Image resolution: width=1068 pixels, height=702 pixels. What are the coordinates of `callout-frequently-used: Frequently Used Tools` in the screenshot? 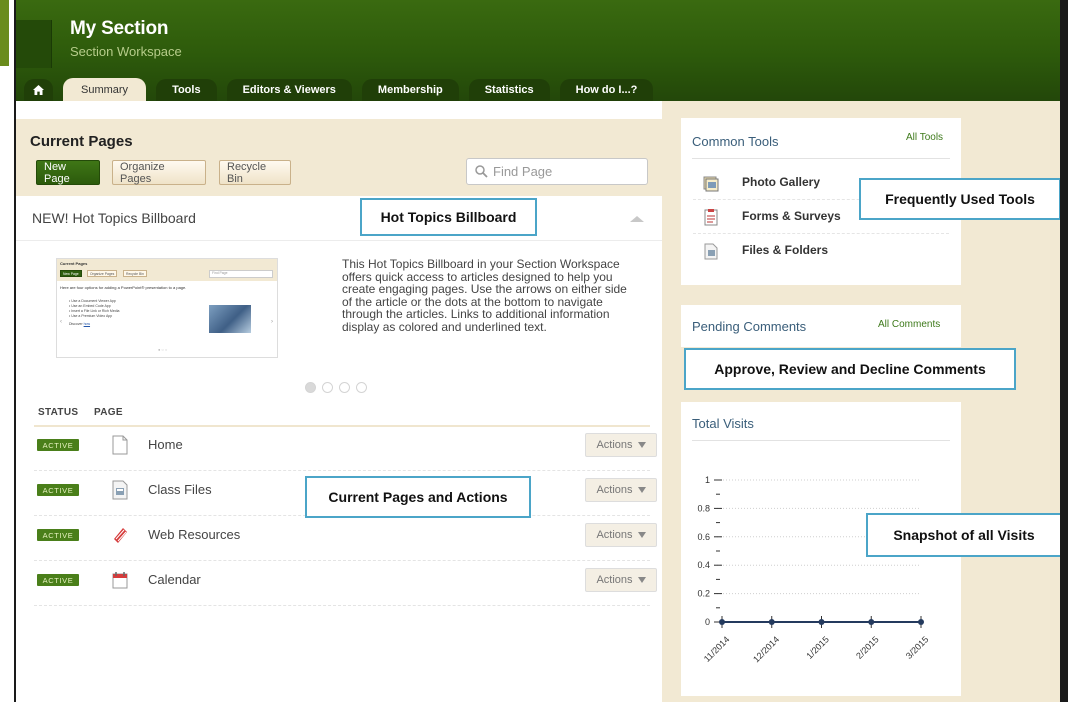 It's located at (959, 199).